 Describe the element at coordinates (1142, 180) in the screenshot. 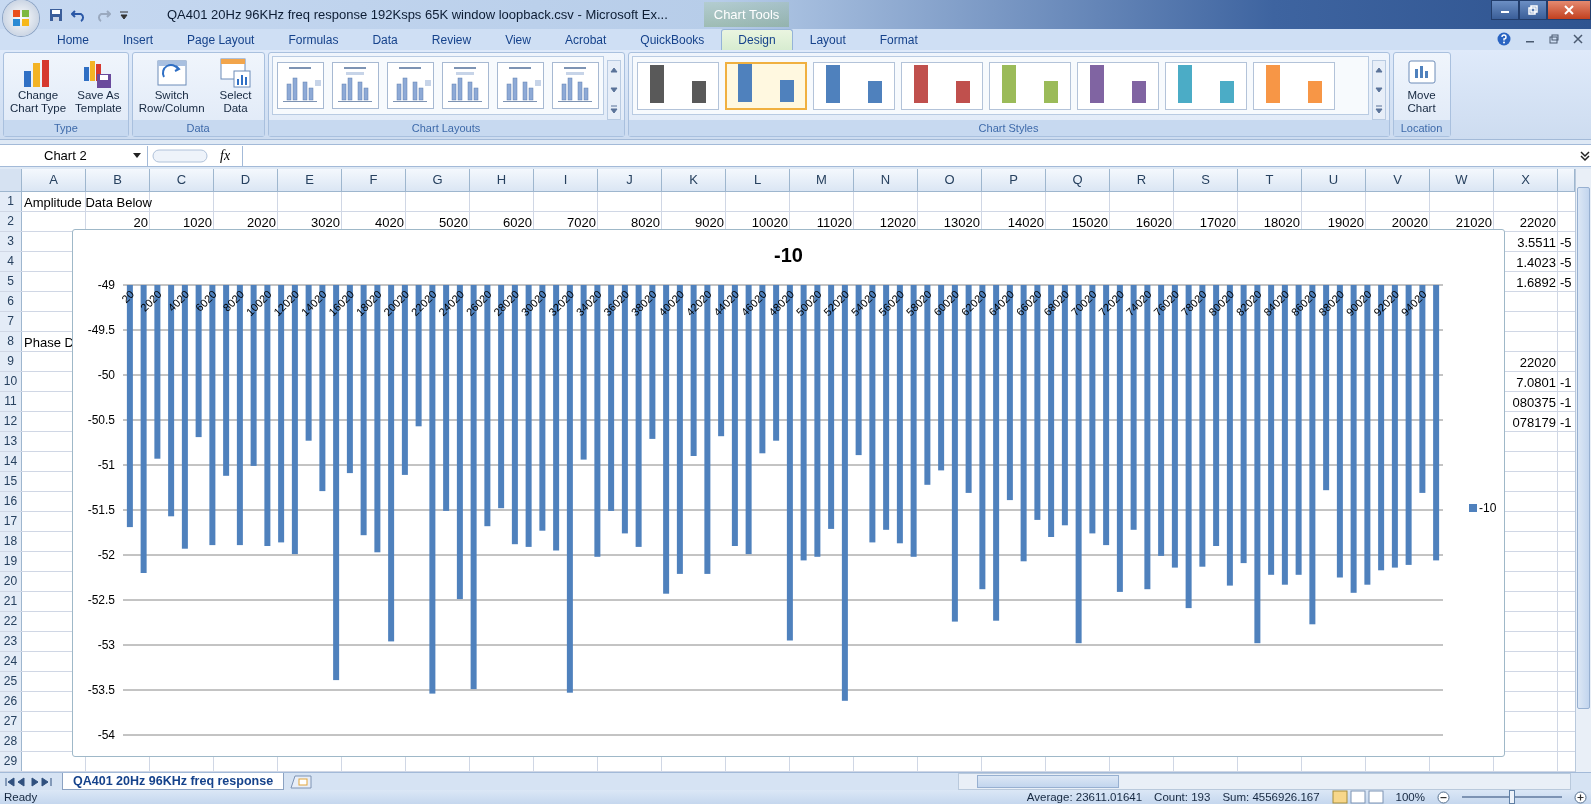

I see `column-header: R` at that location.